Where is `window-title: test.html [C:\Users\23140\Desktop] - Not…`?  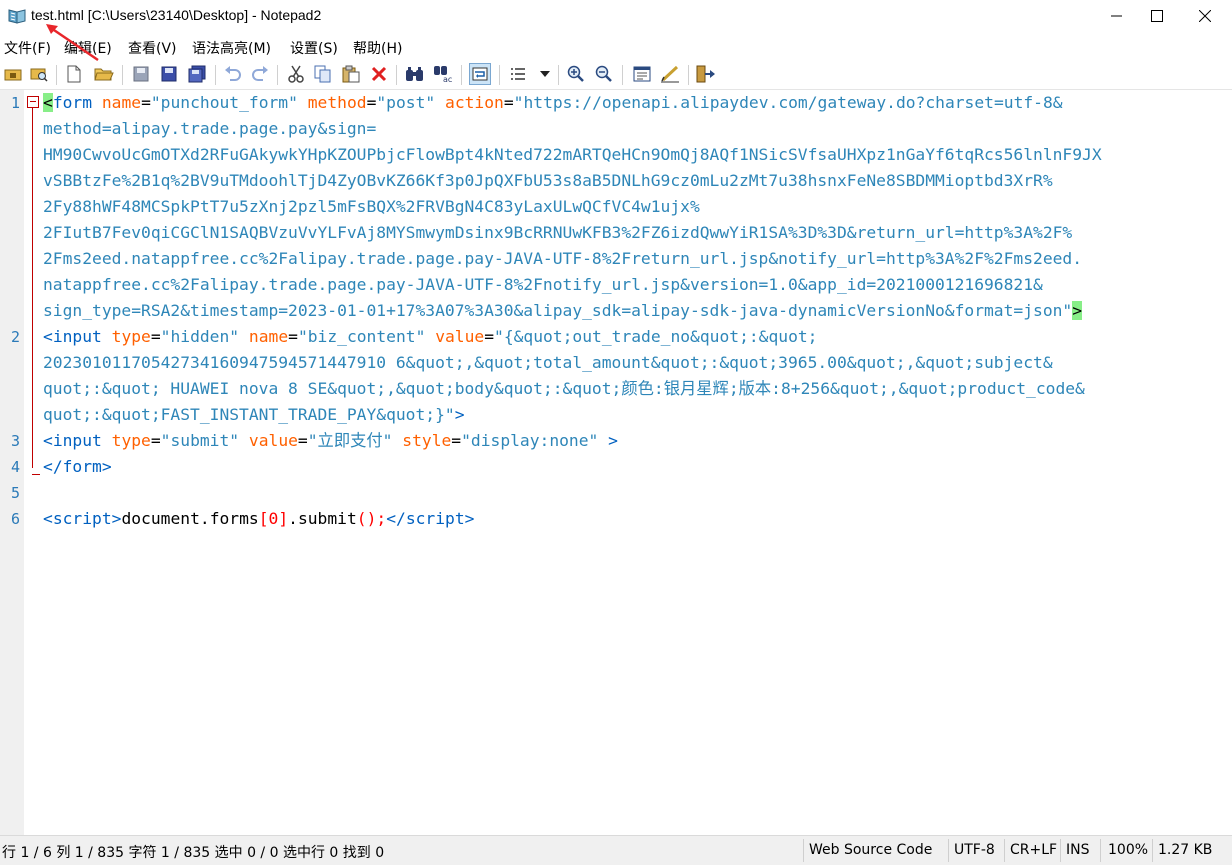
window-title: test.html [C:\Users\23140\Desktop] - Not… is located at coordinates (176, 15).